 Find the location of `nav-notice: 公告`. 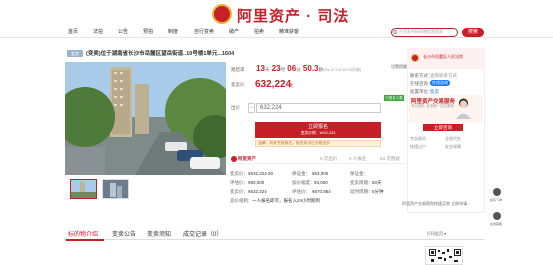

nav-notice: 公告 is located at coordinates (123, 31).